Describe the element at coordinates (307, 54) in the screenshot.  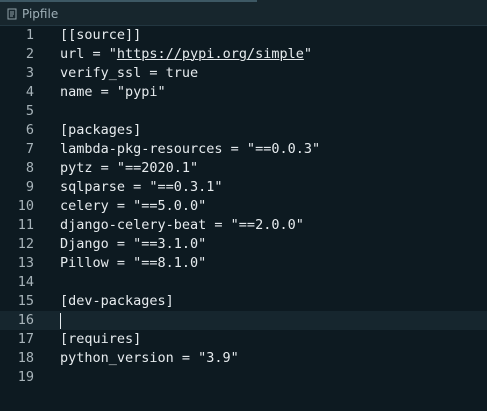
I see `code-text-part: "` at that location.